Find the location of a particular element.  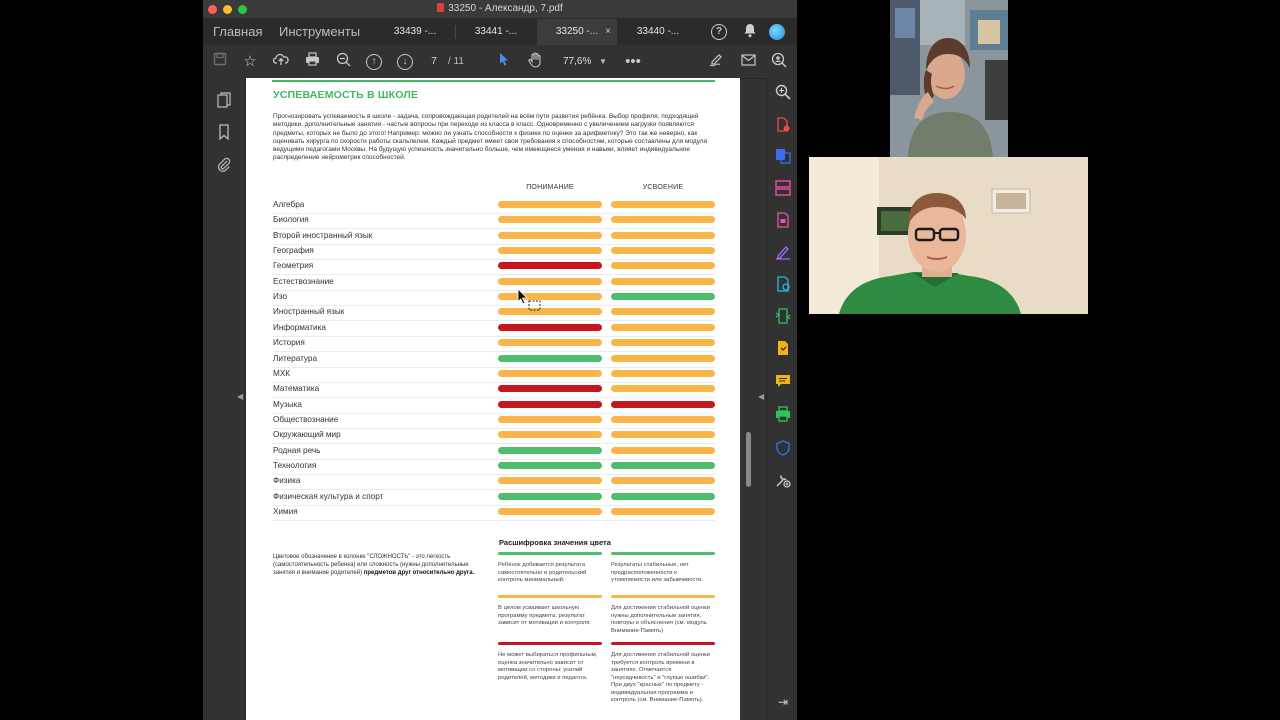

create-pdf-icon is located at coordinates (783, 127).